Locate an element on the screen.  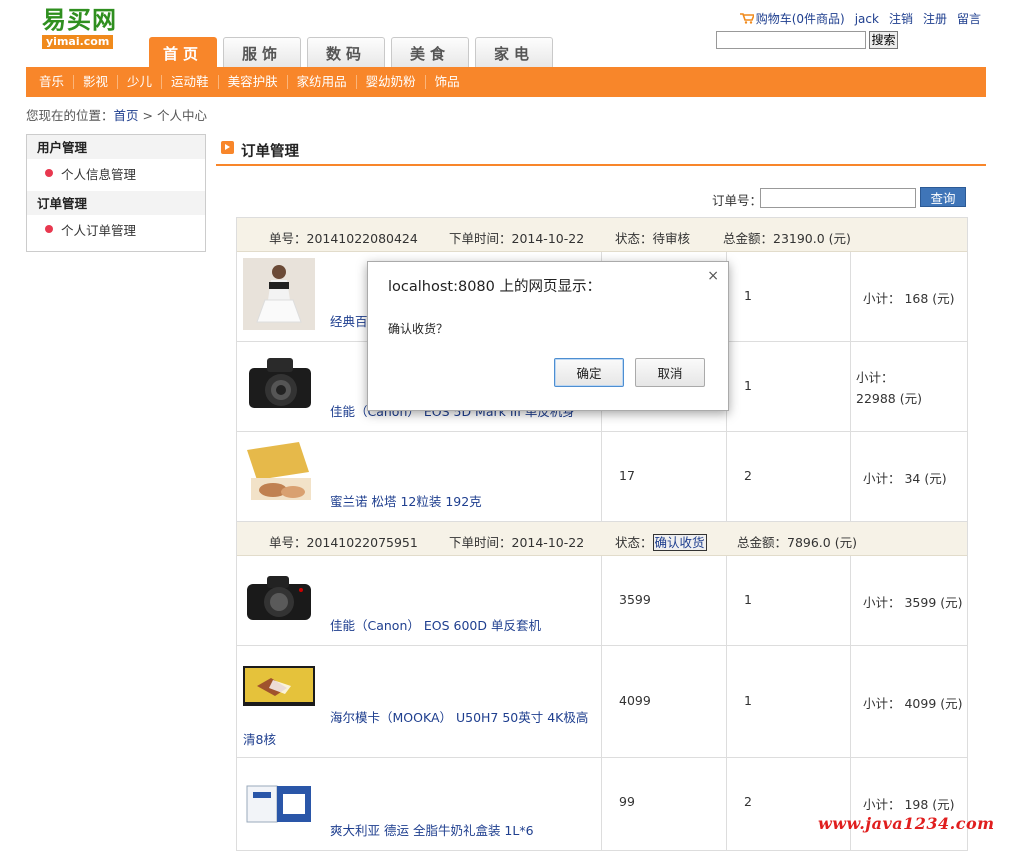
product-subtotal: 小计： 168 (元) is located at coordinates (909, 298).